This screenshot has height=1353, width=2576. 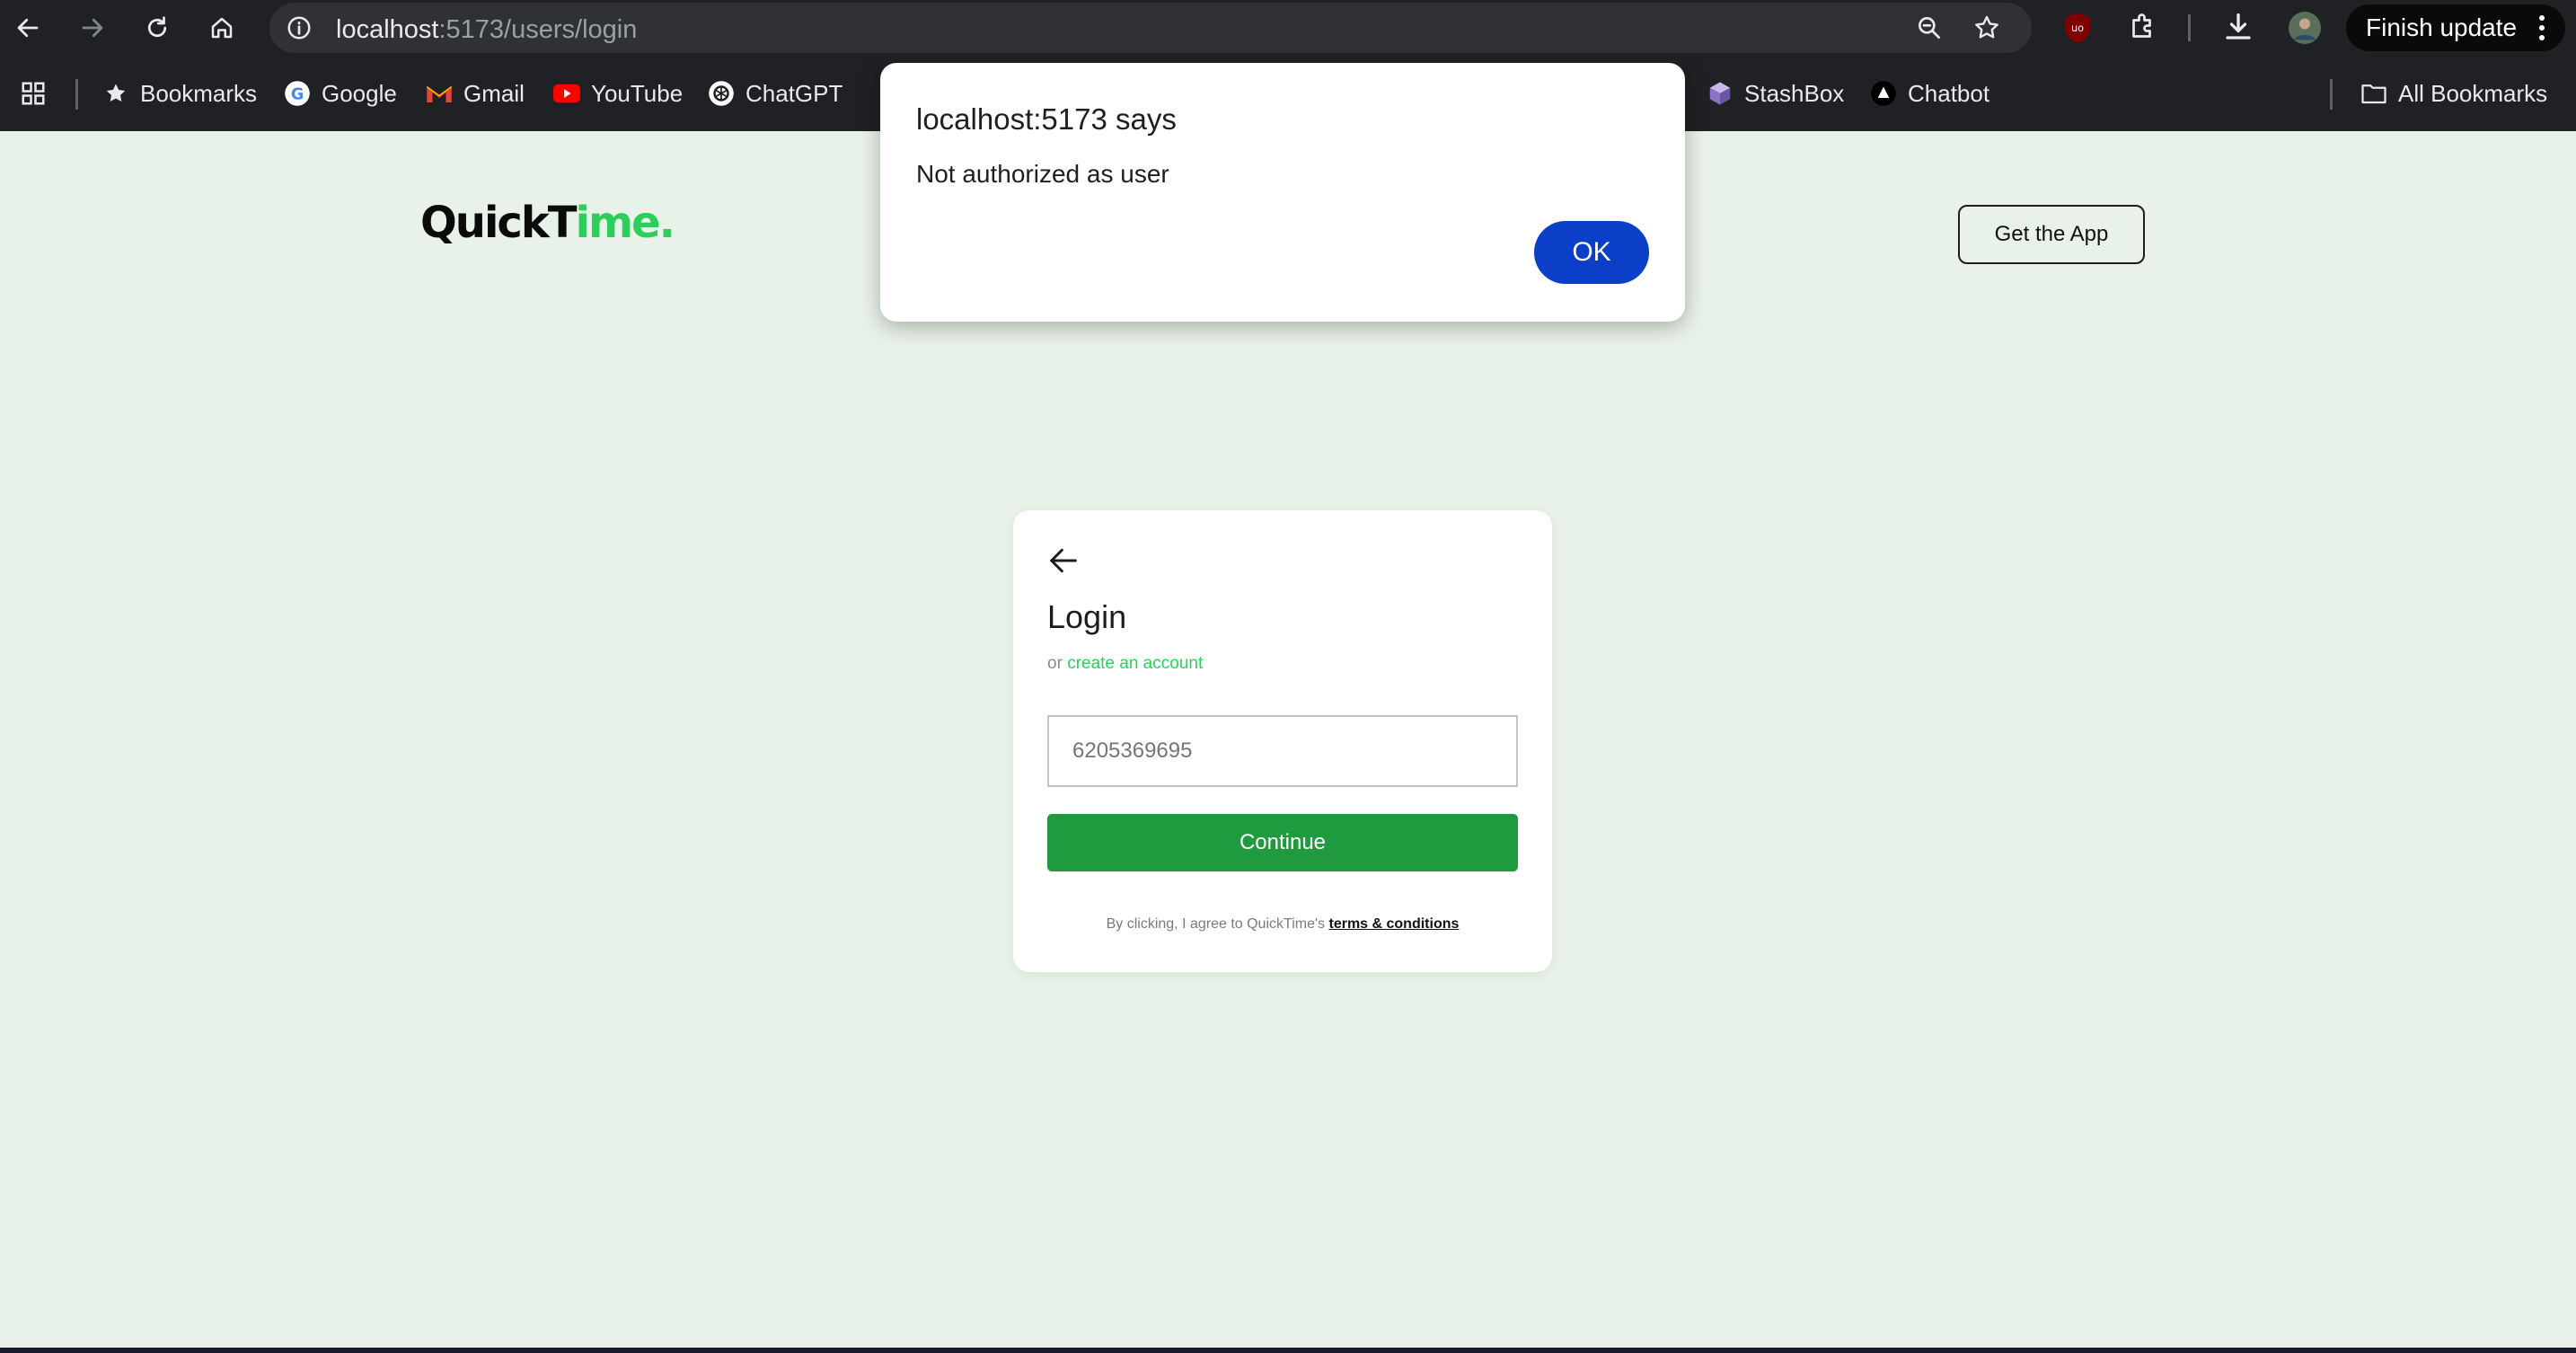 What do you see at coordinates (794, 93) in the screenshot?
I see `bookmark-label: ChatGPT` at bounding box center [794, 93].